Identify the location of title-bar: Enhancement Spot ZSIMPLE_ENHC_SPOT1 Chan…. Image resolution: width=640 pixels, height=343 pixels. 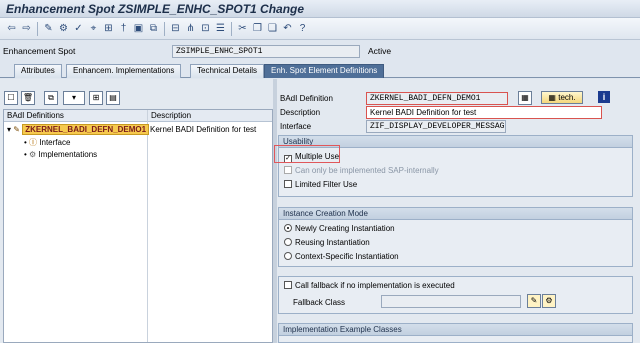
(320, 9).